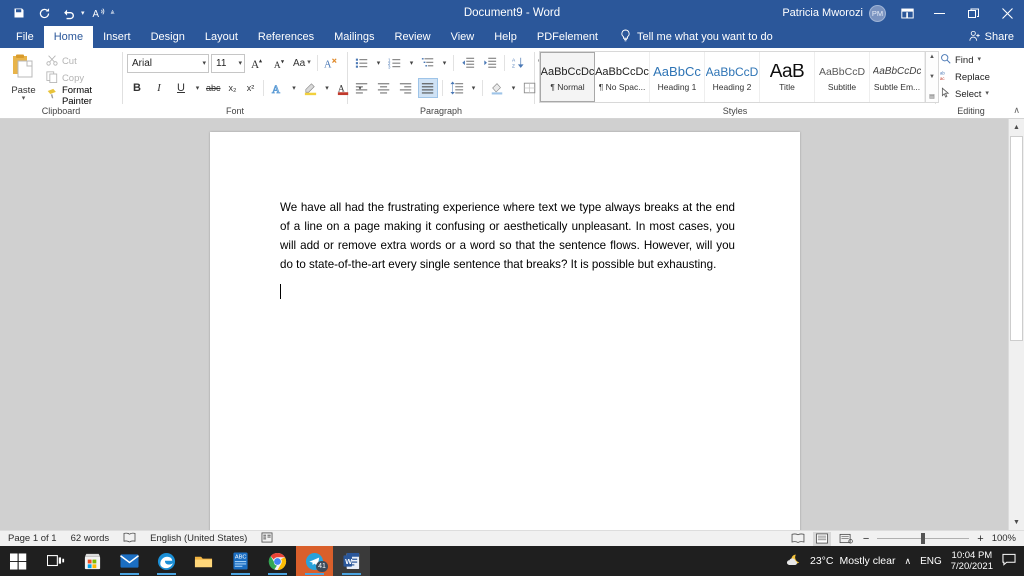  Describe the element at coordinates (80, 96) in the screenshot. I see `format-painter-button: Format Painter` at that location.